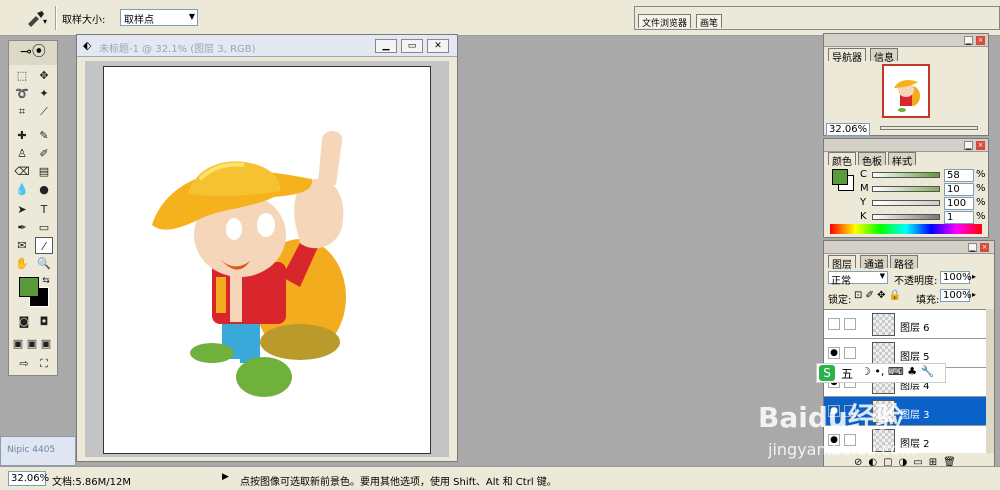  I want to click on gradient-tool-icon: ▤, so click(44, 171).